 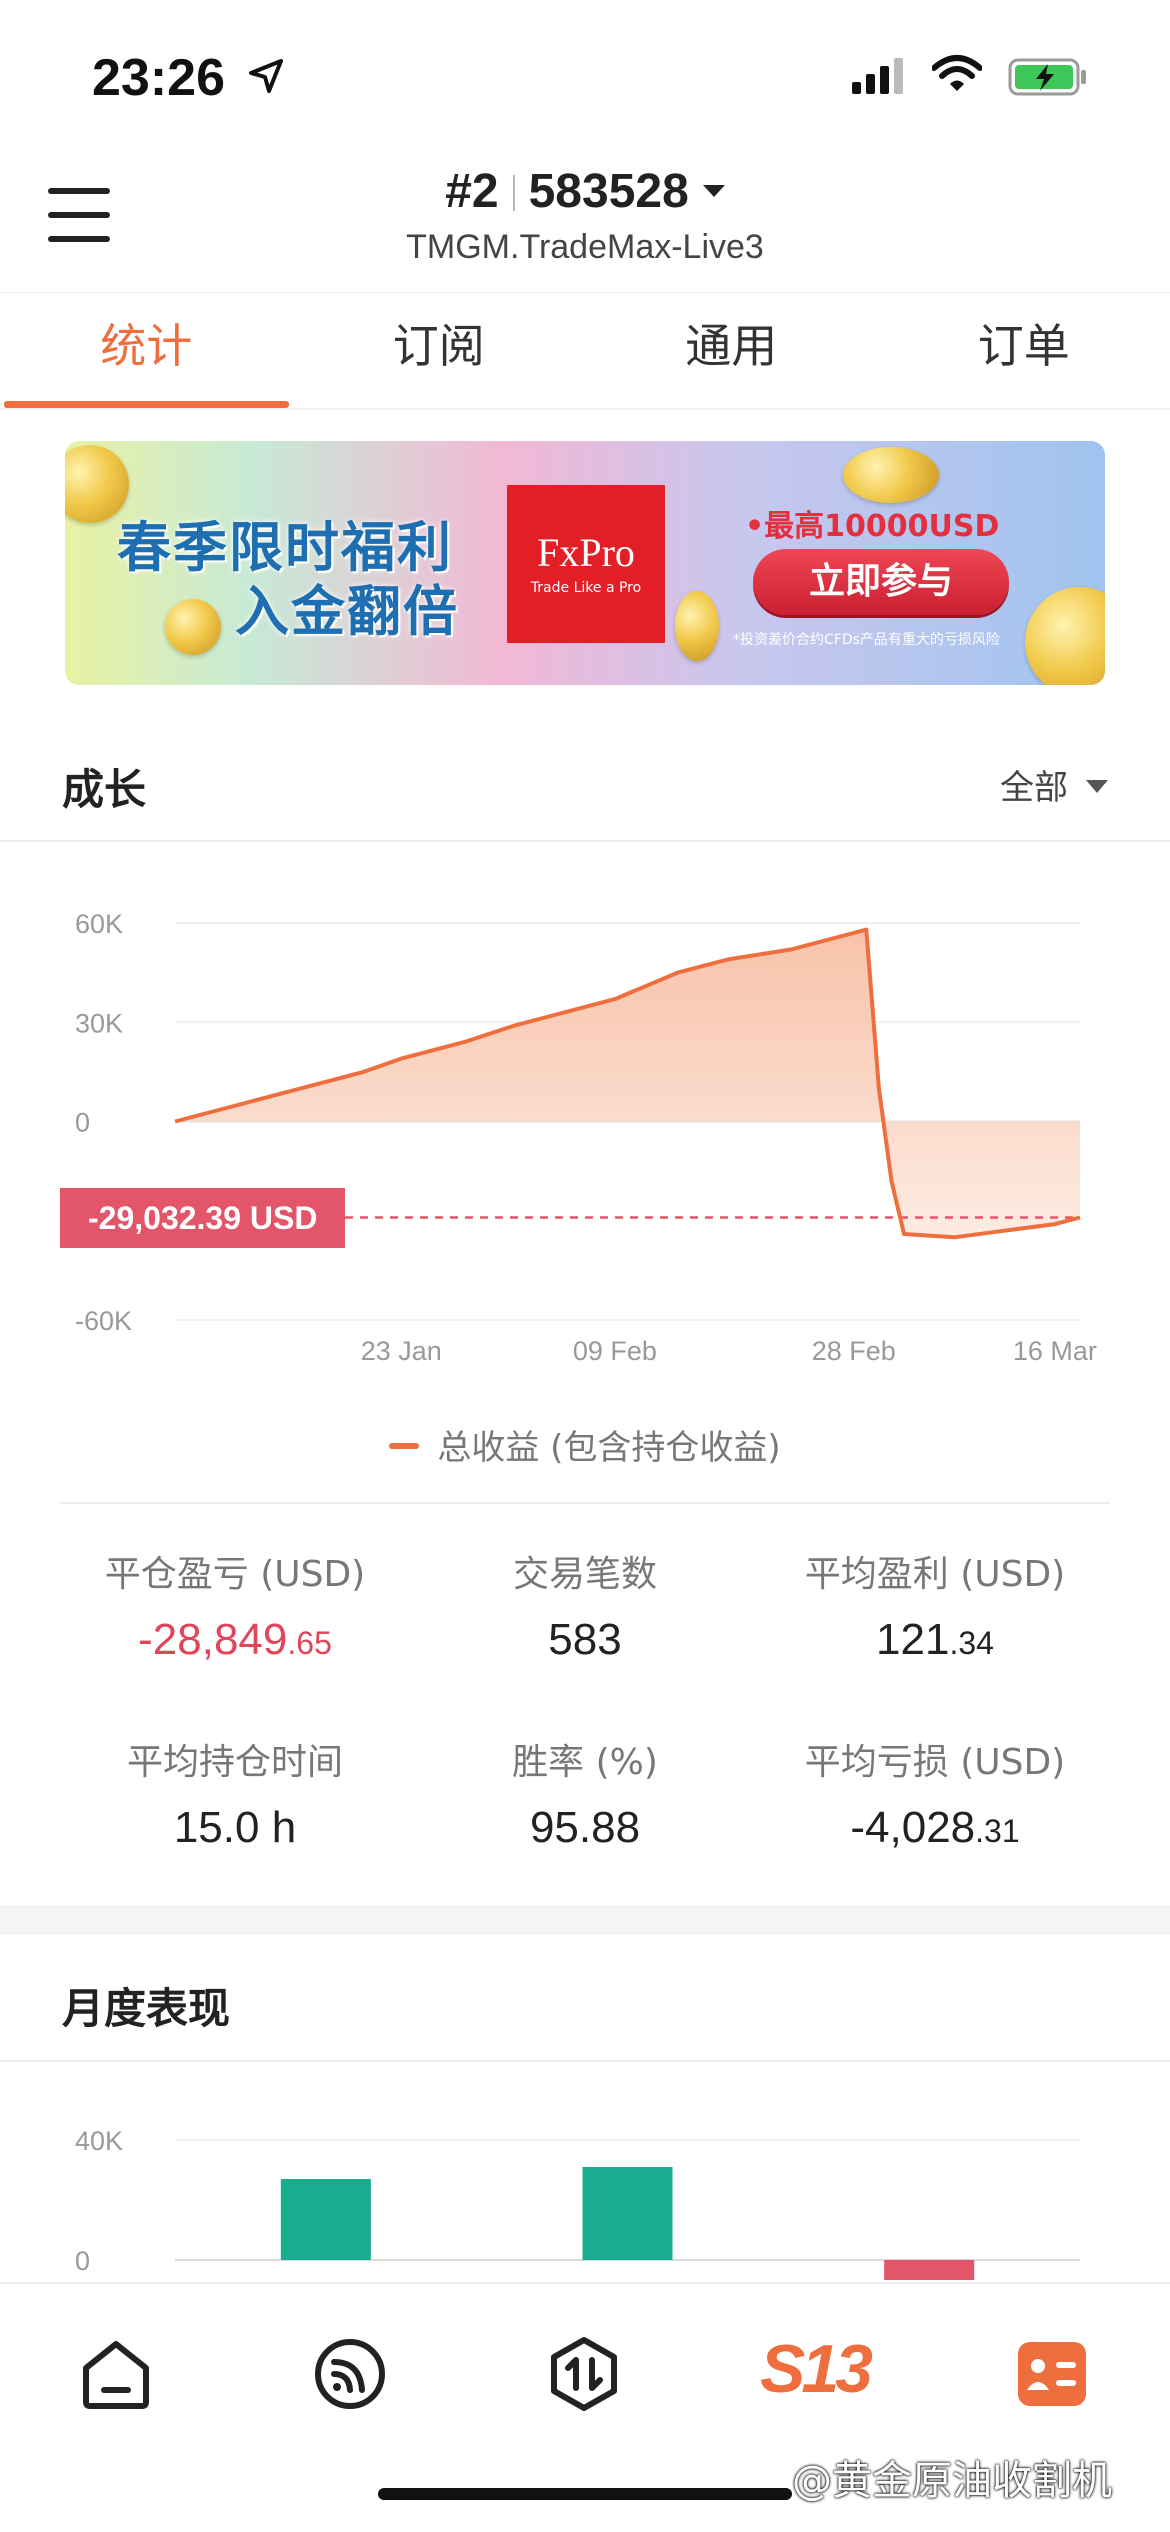 What do you see at coordinates (615, 1351) in the screenshot?
I see `x-tick-label: 09 Feb` at bounding box center [615, 1351].